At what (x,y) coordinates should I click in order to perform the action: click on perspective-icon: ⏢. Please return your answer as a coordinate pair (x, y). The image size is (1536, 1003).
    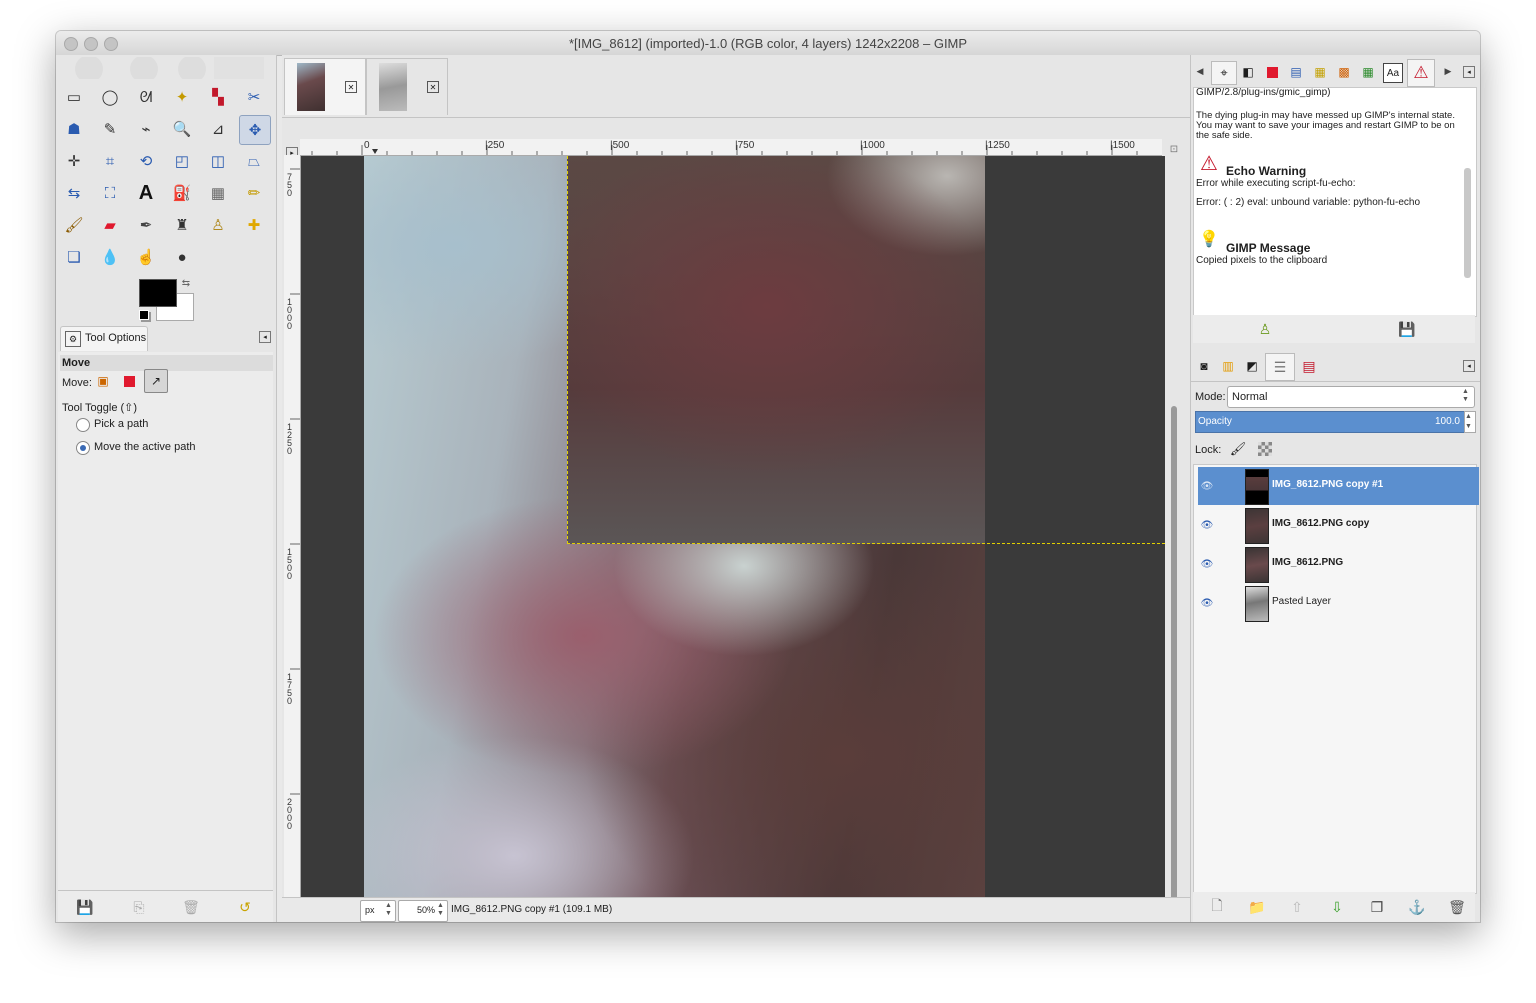
    Looking at the image, I should click on (254, 161).